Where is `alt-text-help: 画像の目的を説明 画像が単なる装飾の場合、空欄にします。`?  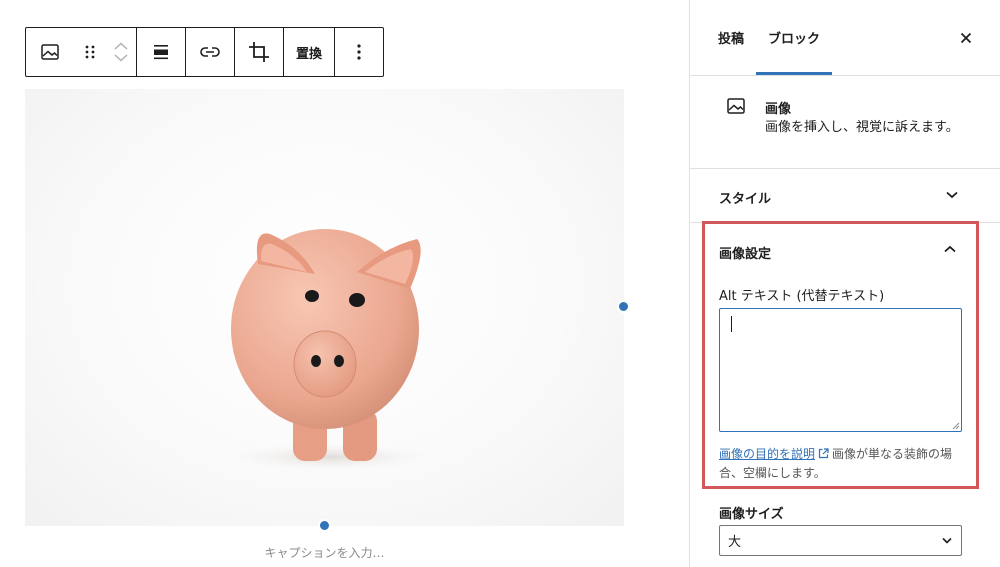
alt-text-help: 画像の目的を説明 画像が単なる装飾の場合、空欄にします。 is located at coordinates (844, 464).